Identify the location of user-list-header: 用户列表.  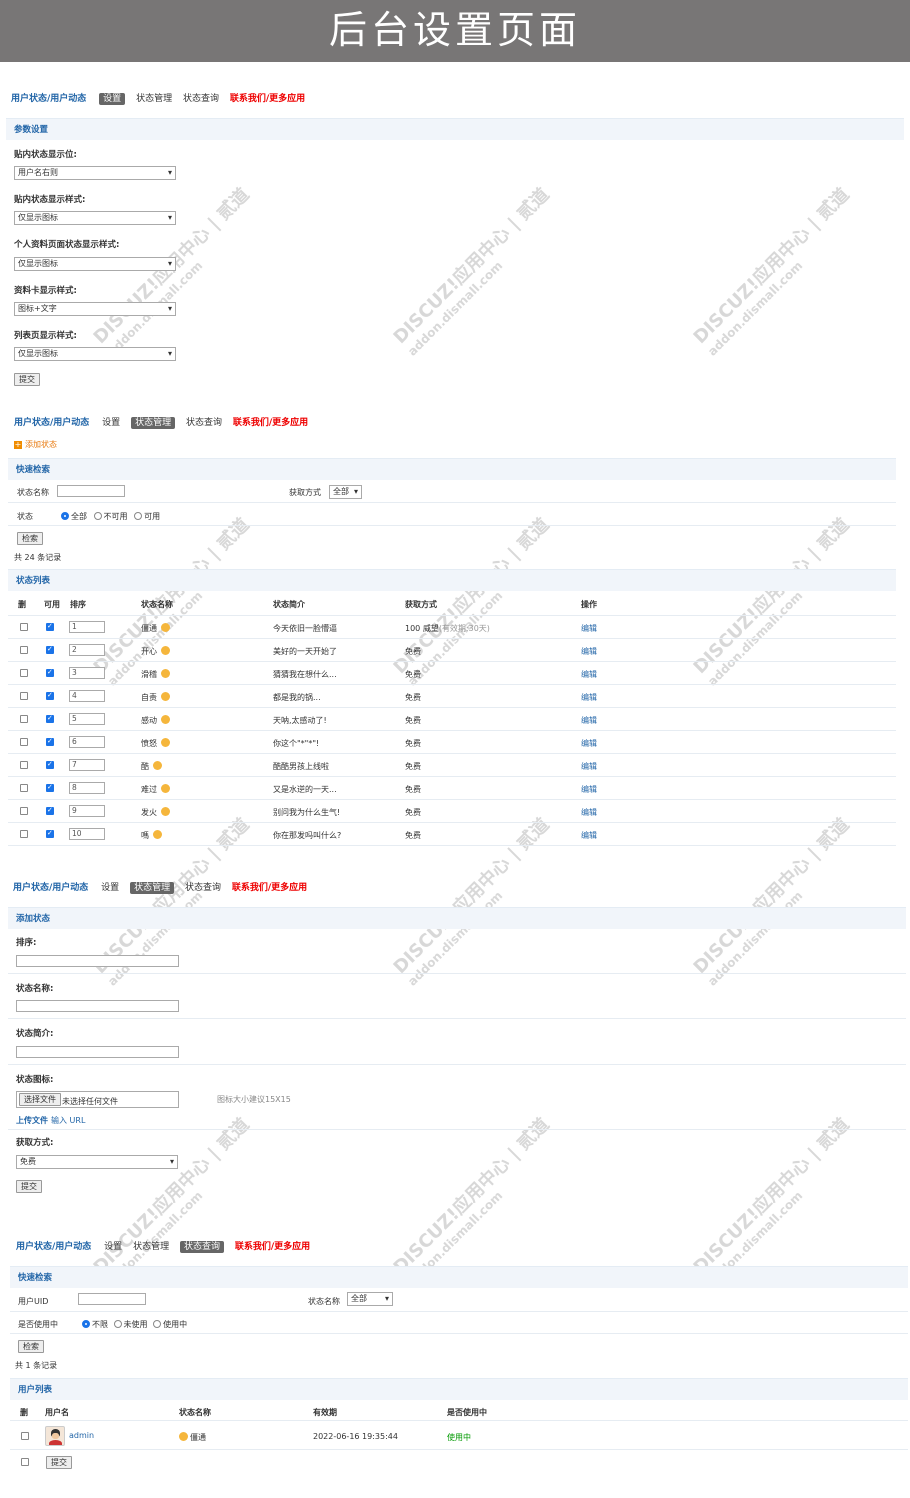
(459, 1389).